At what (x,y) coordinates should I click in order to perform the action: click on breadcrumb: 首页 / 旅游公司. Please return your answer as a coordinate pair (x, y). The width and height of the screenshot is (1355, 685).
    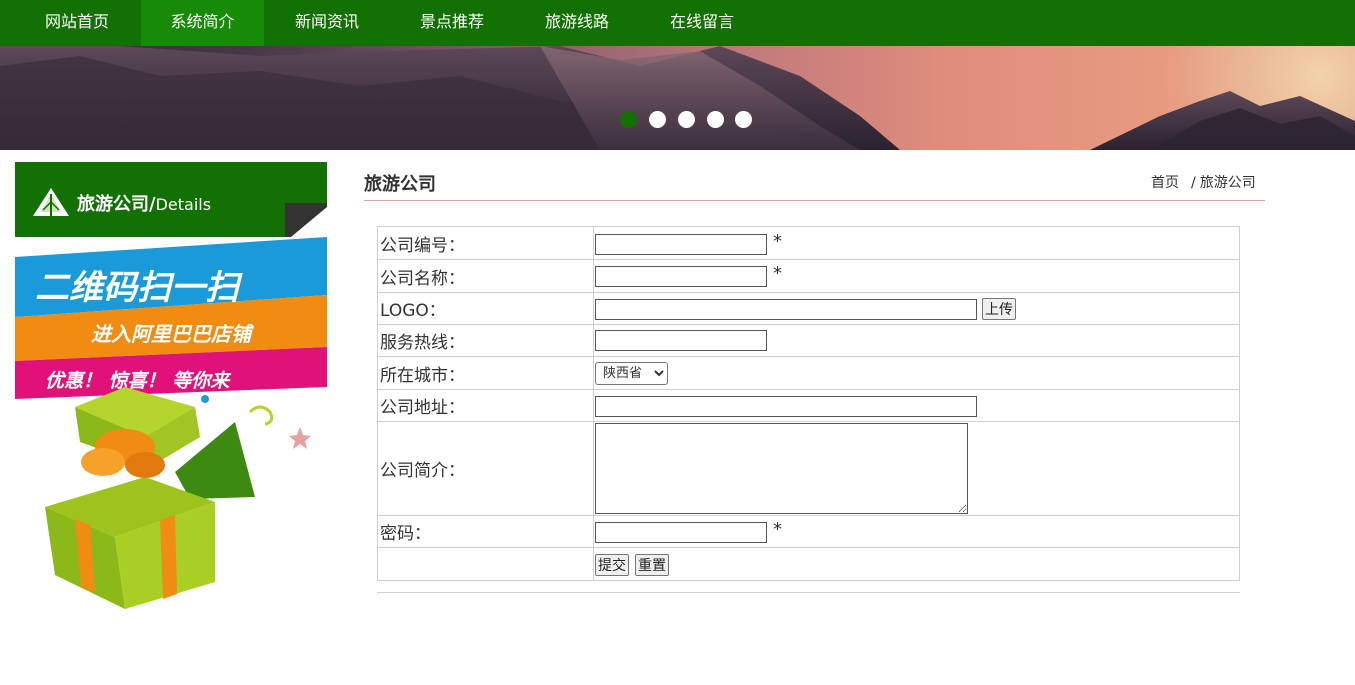
    Looking at the image, I should click on (1203, 182).